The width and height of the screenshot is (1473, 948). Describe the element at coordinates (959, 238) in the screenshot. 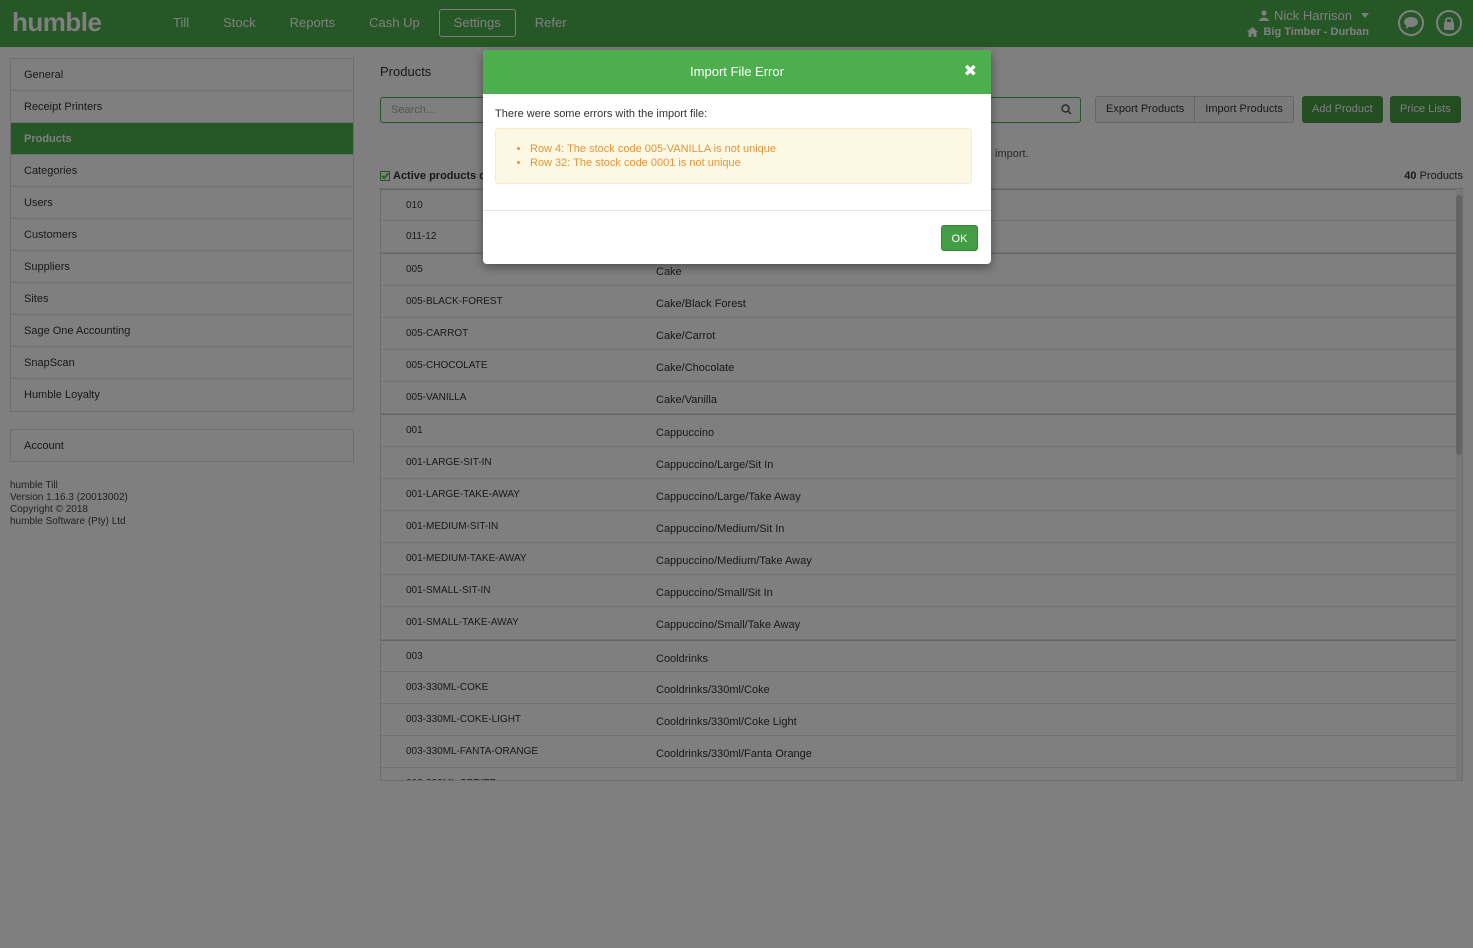

I see `ok-button: OK` at that location.